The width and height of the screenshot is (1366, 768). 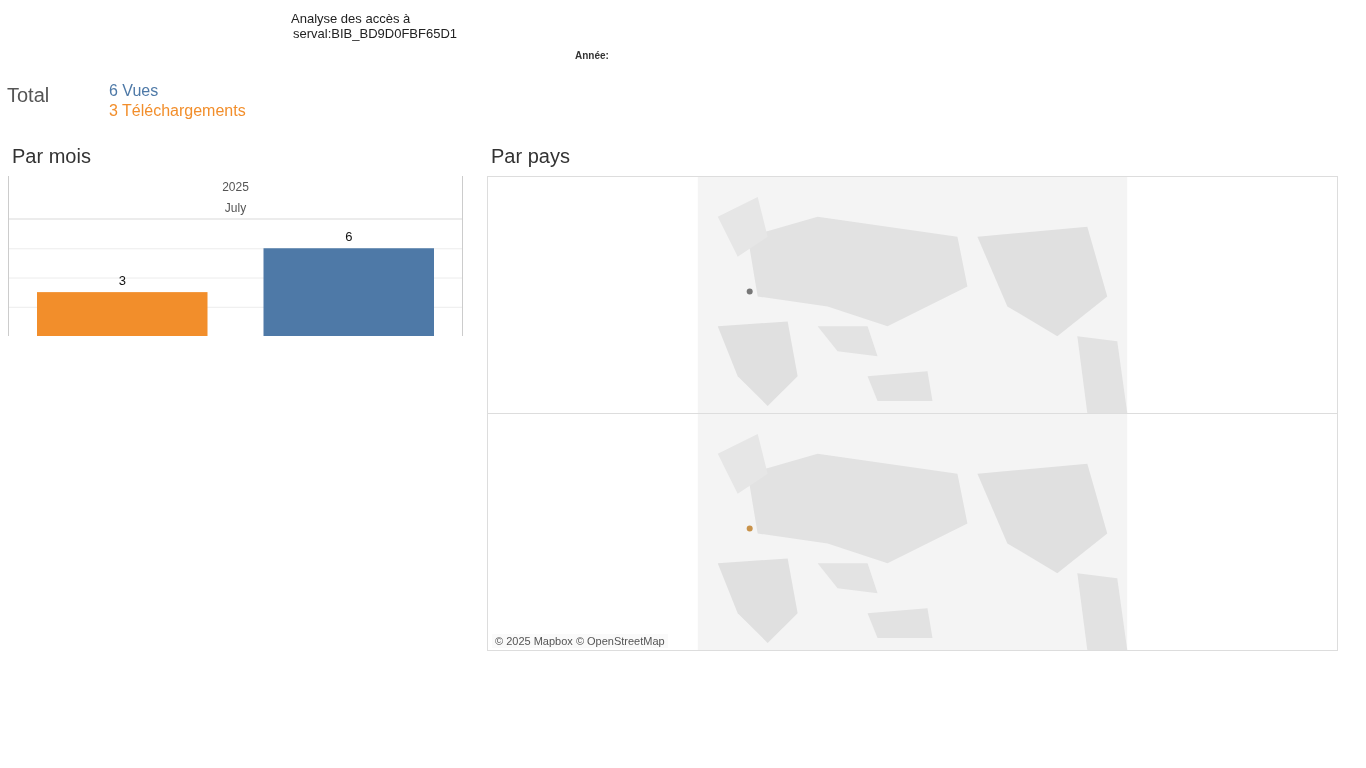 What do you see at coordinates (51, 157) in the screenshot?
I see `section-title: Par mois` at bounding box center [51, 157].